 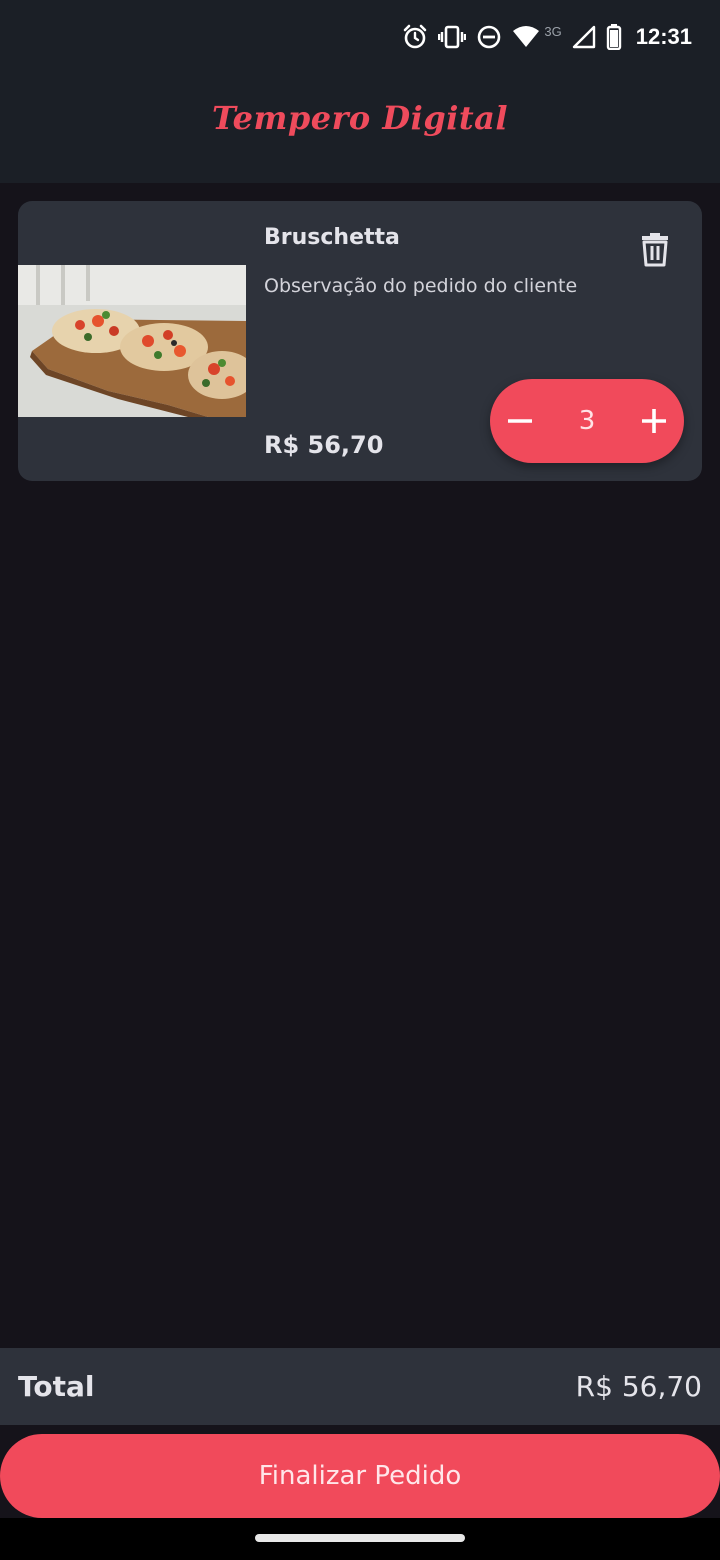 I want to click on total-label: Total, so click(x=56, y=1386).